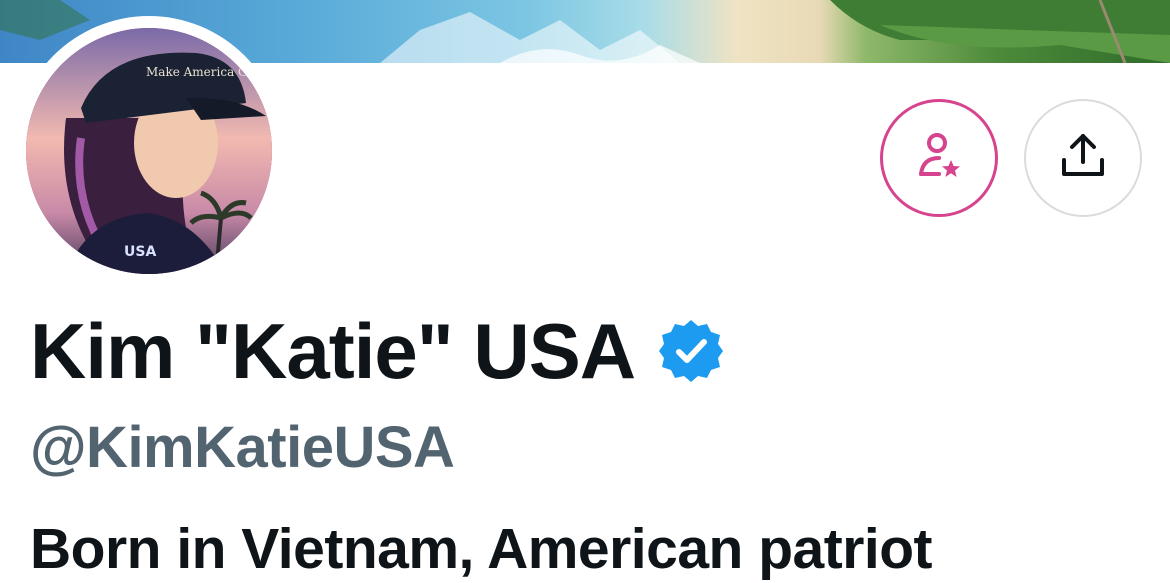  What do you see at coordinates (333, 351) in the screenshot?
I see `display-name: Kim "Katie" USA` at bounding box center [333, 351].